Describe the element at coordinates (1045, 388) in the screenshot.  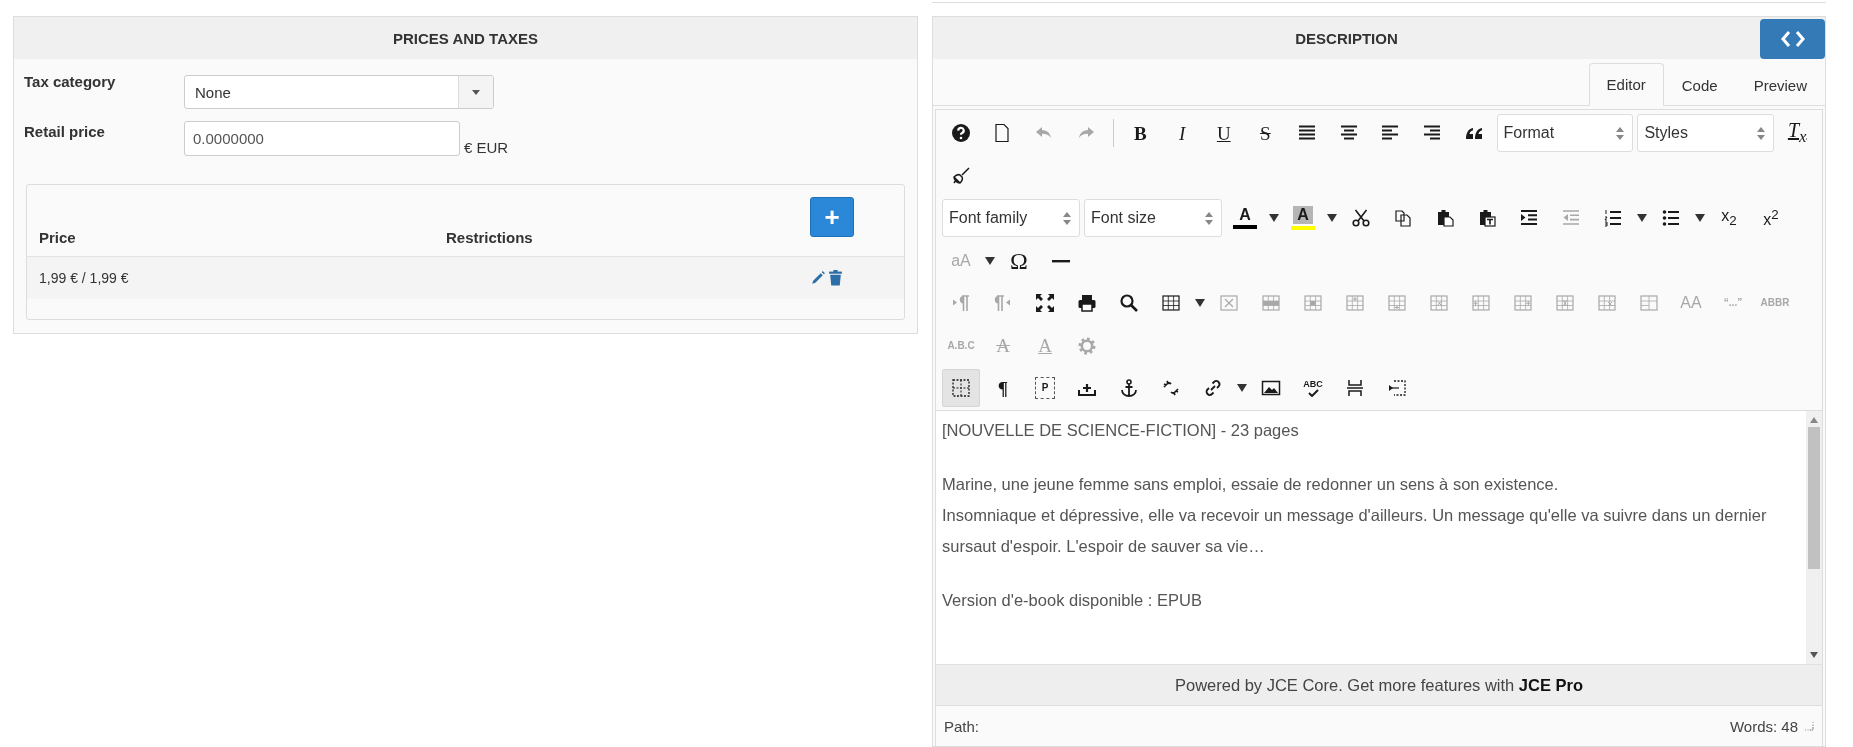
I see `paragraph-button: P` at that location.